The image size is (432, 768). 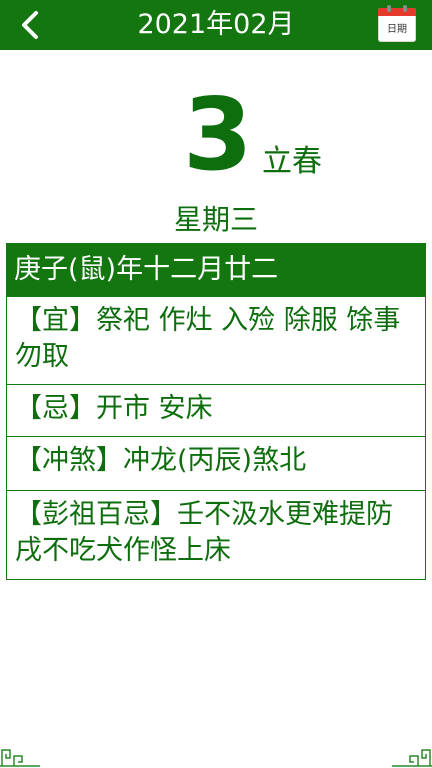 What do you see at coordinates (397, 12) in the screenshot?
I see `calendar-icon` at bounding box center [397, 12].